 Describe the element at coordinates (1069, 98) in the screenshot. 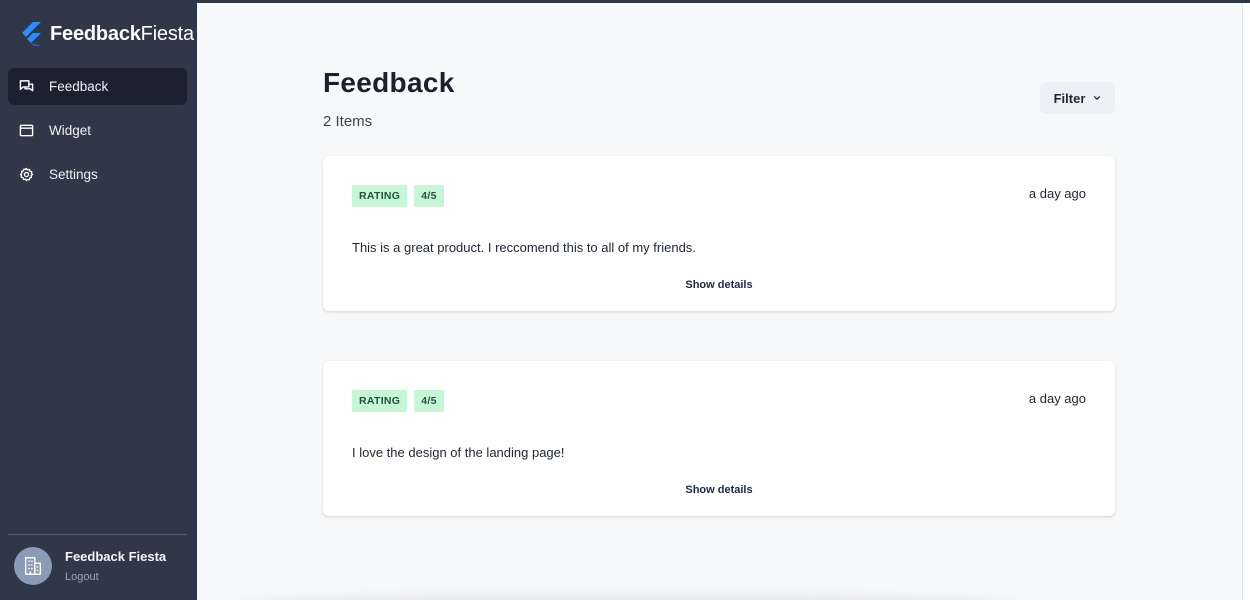

I see `filter-button-label: Filter` at that location.